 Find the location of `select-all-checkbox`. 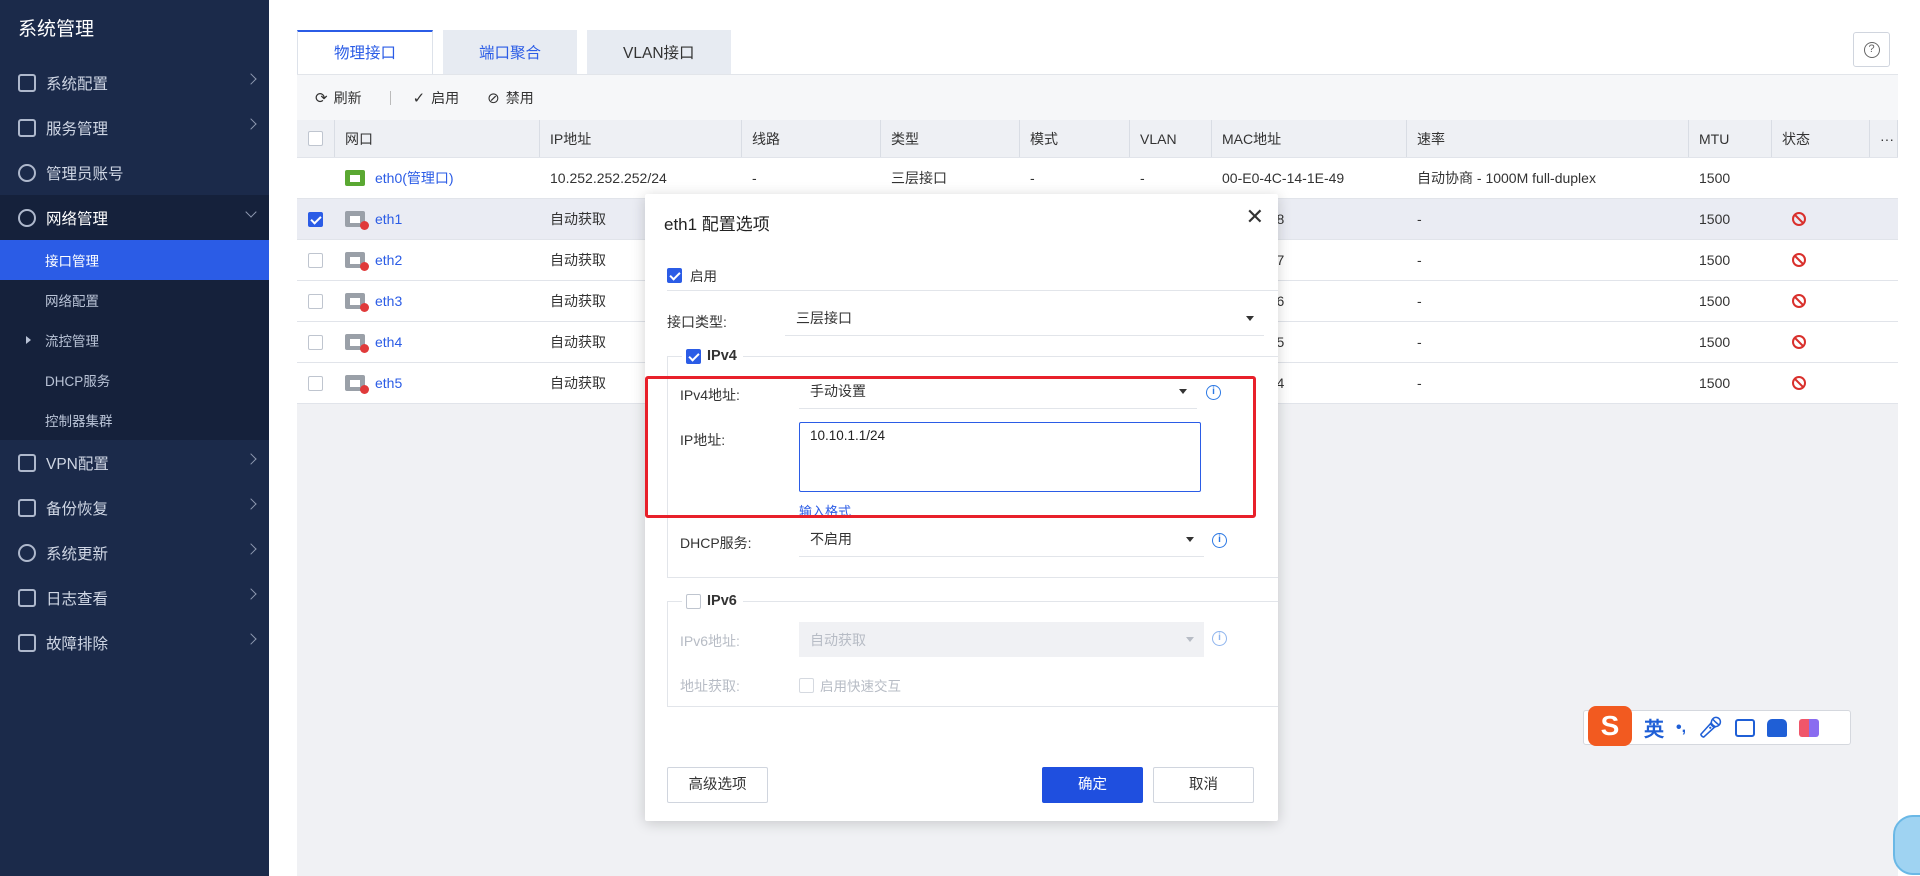

select-all-checkbox is located at coordinates (315, 138).